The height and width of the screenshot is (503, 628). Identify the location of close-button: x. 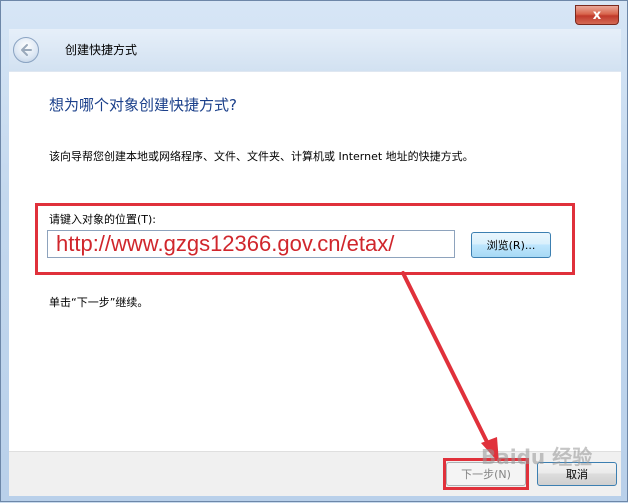
(597, 15).